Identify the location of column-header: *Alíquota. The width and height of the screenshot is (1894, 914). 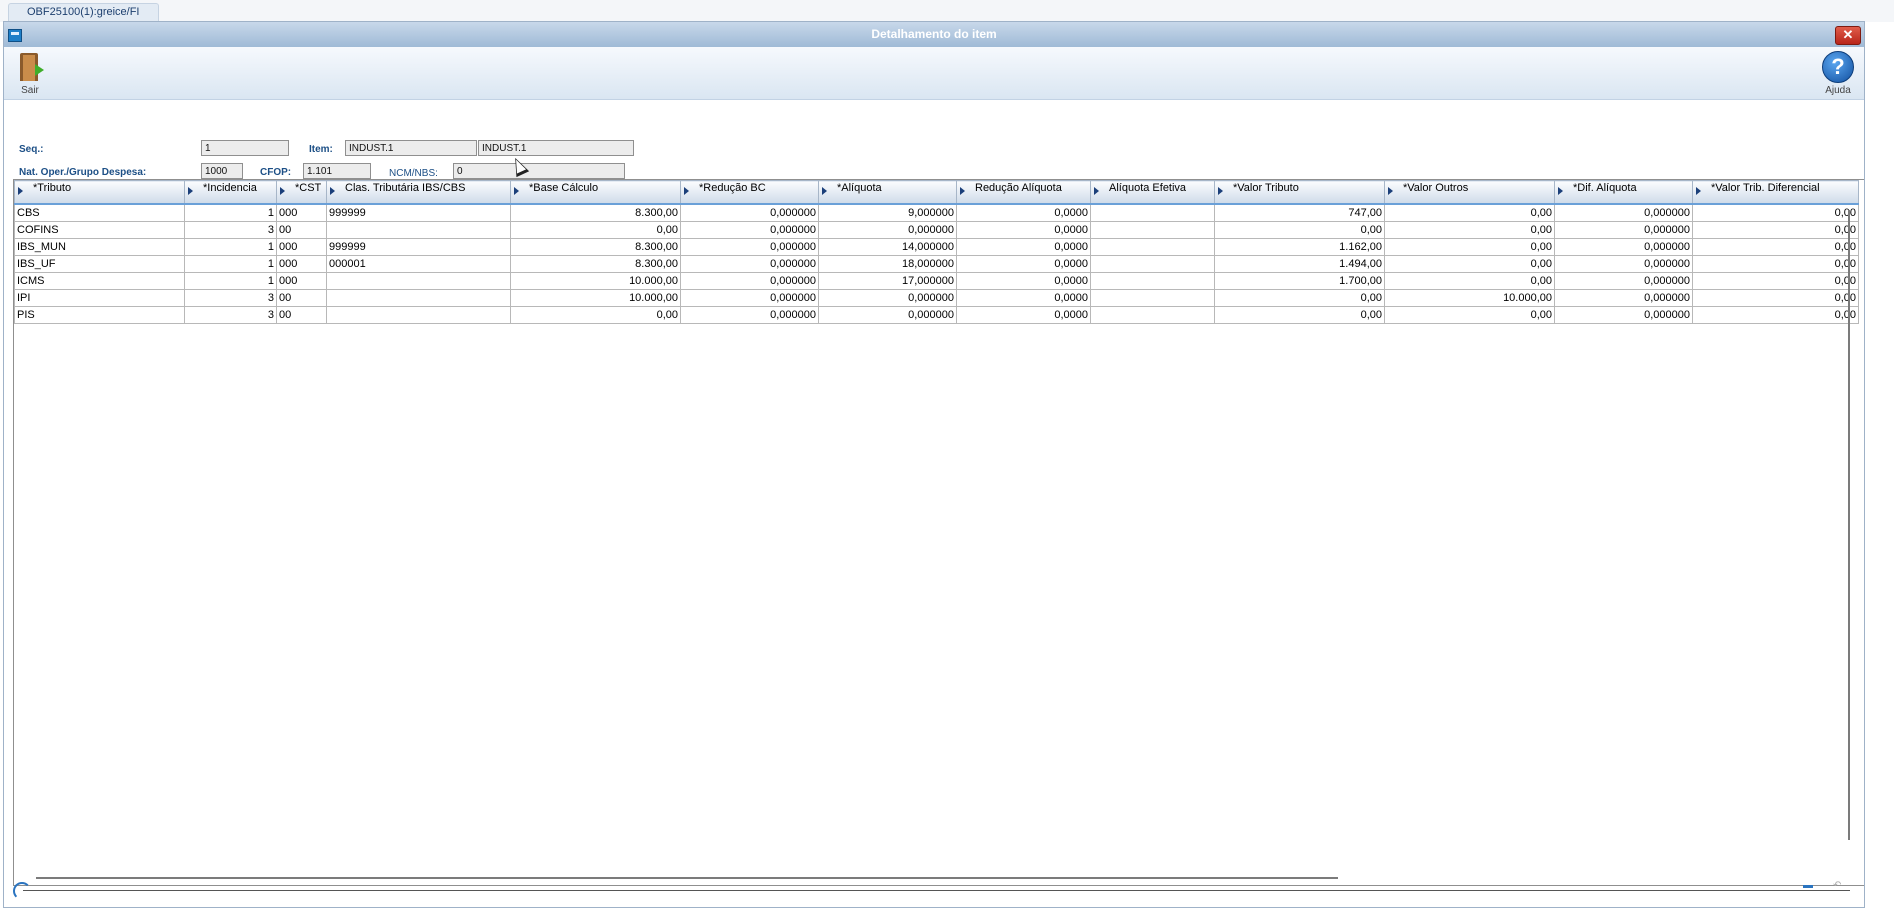
(887, 192).